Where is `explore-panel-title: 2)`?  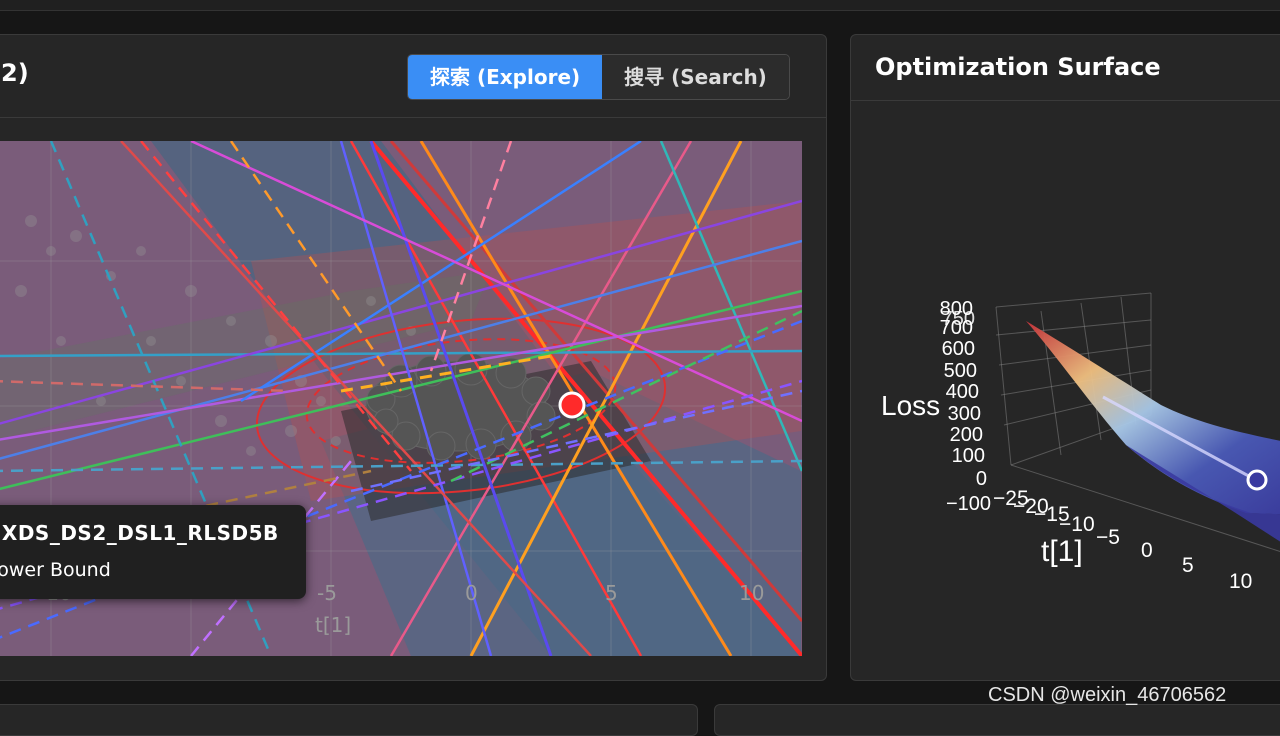 explore-panel-title: 2) is located at coordinates (15, 73).